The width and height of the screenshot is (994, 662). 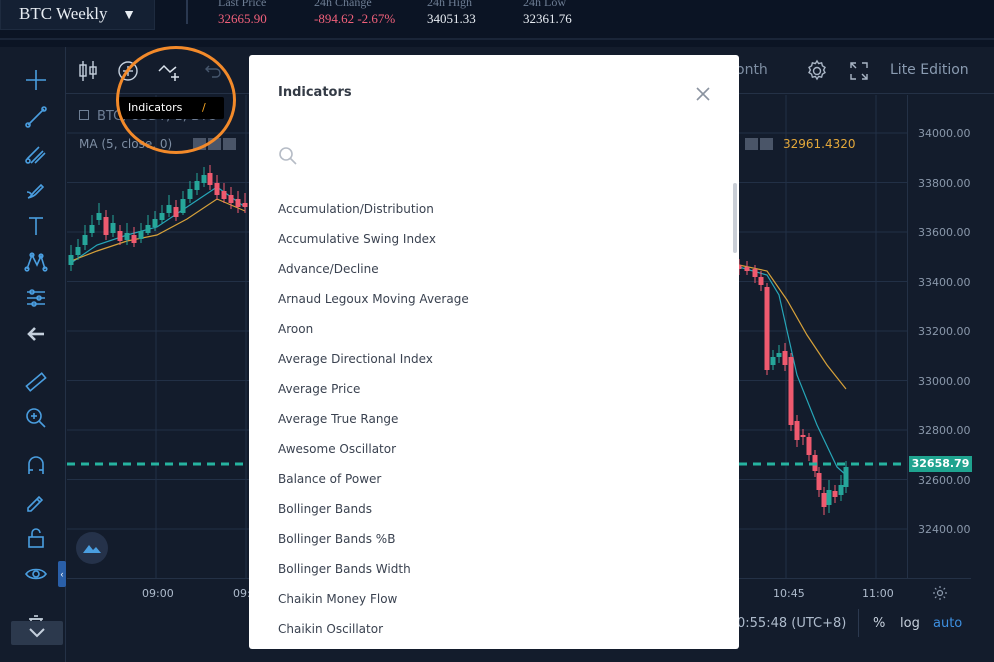 What do you see at coordinates (944, 331) in the screenshot?
I see `price-tick: 33200.00` at bounding box center [944, 331].